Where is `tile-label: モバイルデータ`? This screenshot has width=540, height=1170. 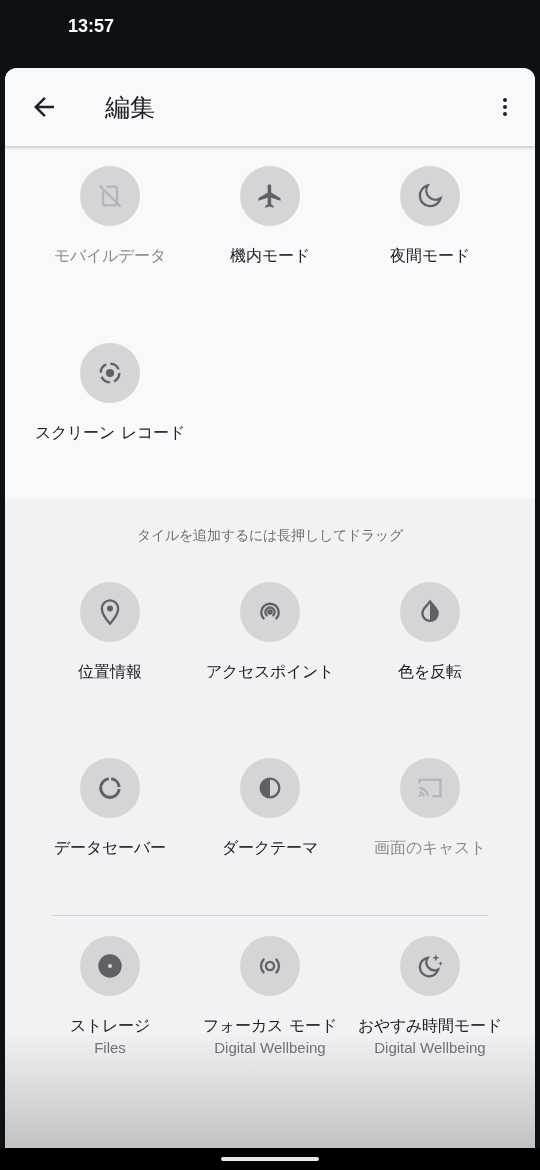
tile-label: モバイルデータ is located at coordinates (110, 256).